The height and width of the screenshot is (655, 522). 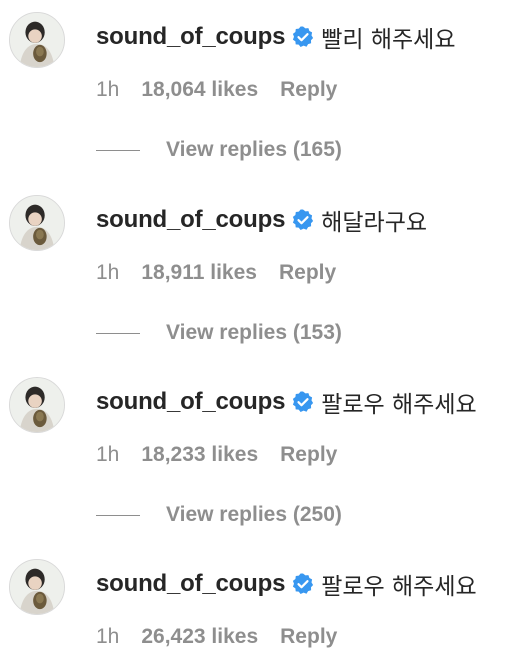 I want to click on comment-meta: 1h 18,911 likes Reply, so click(x=216, y=273).